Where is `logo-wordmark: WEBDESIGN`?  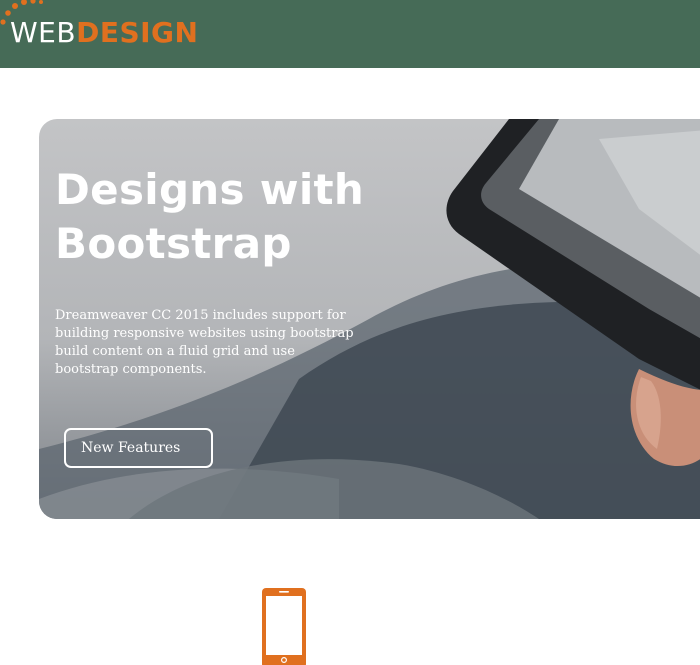 logo-wordmark: WEBDESIGN is located at coordinates (104, 33).